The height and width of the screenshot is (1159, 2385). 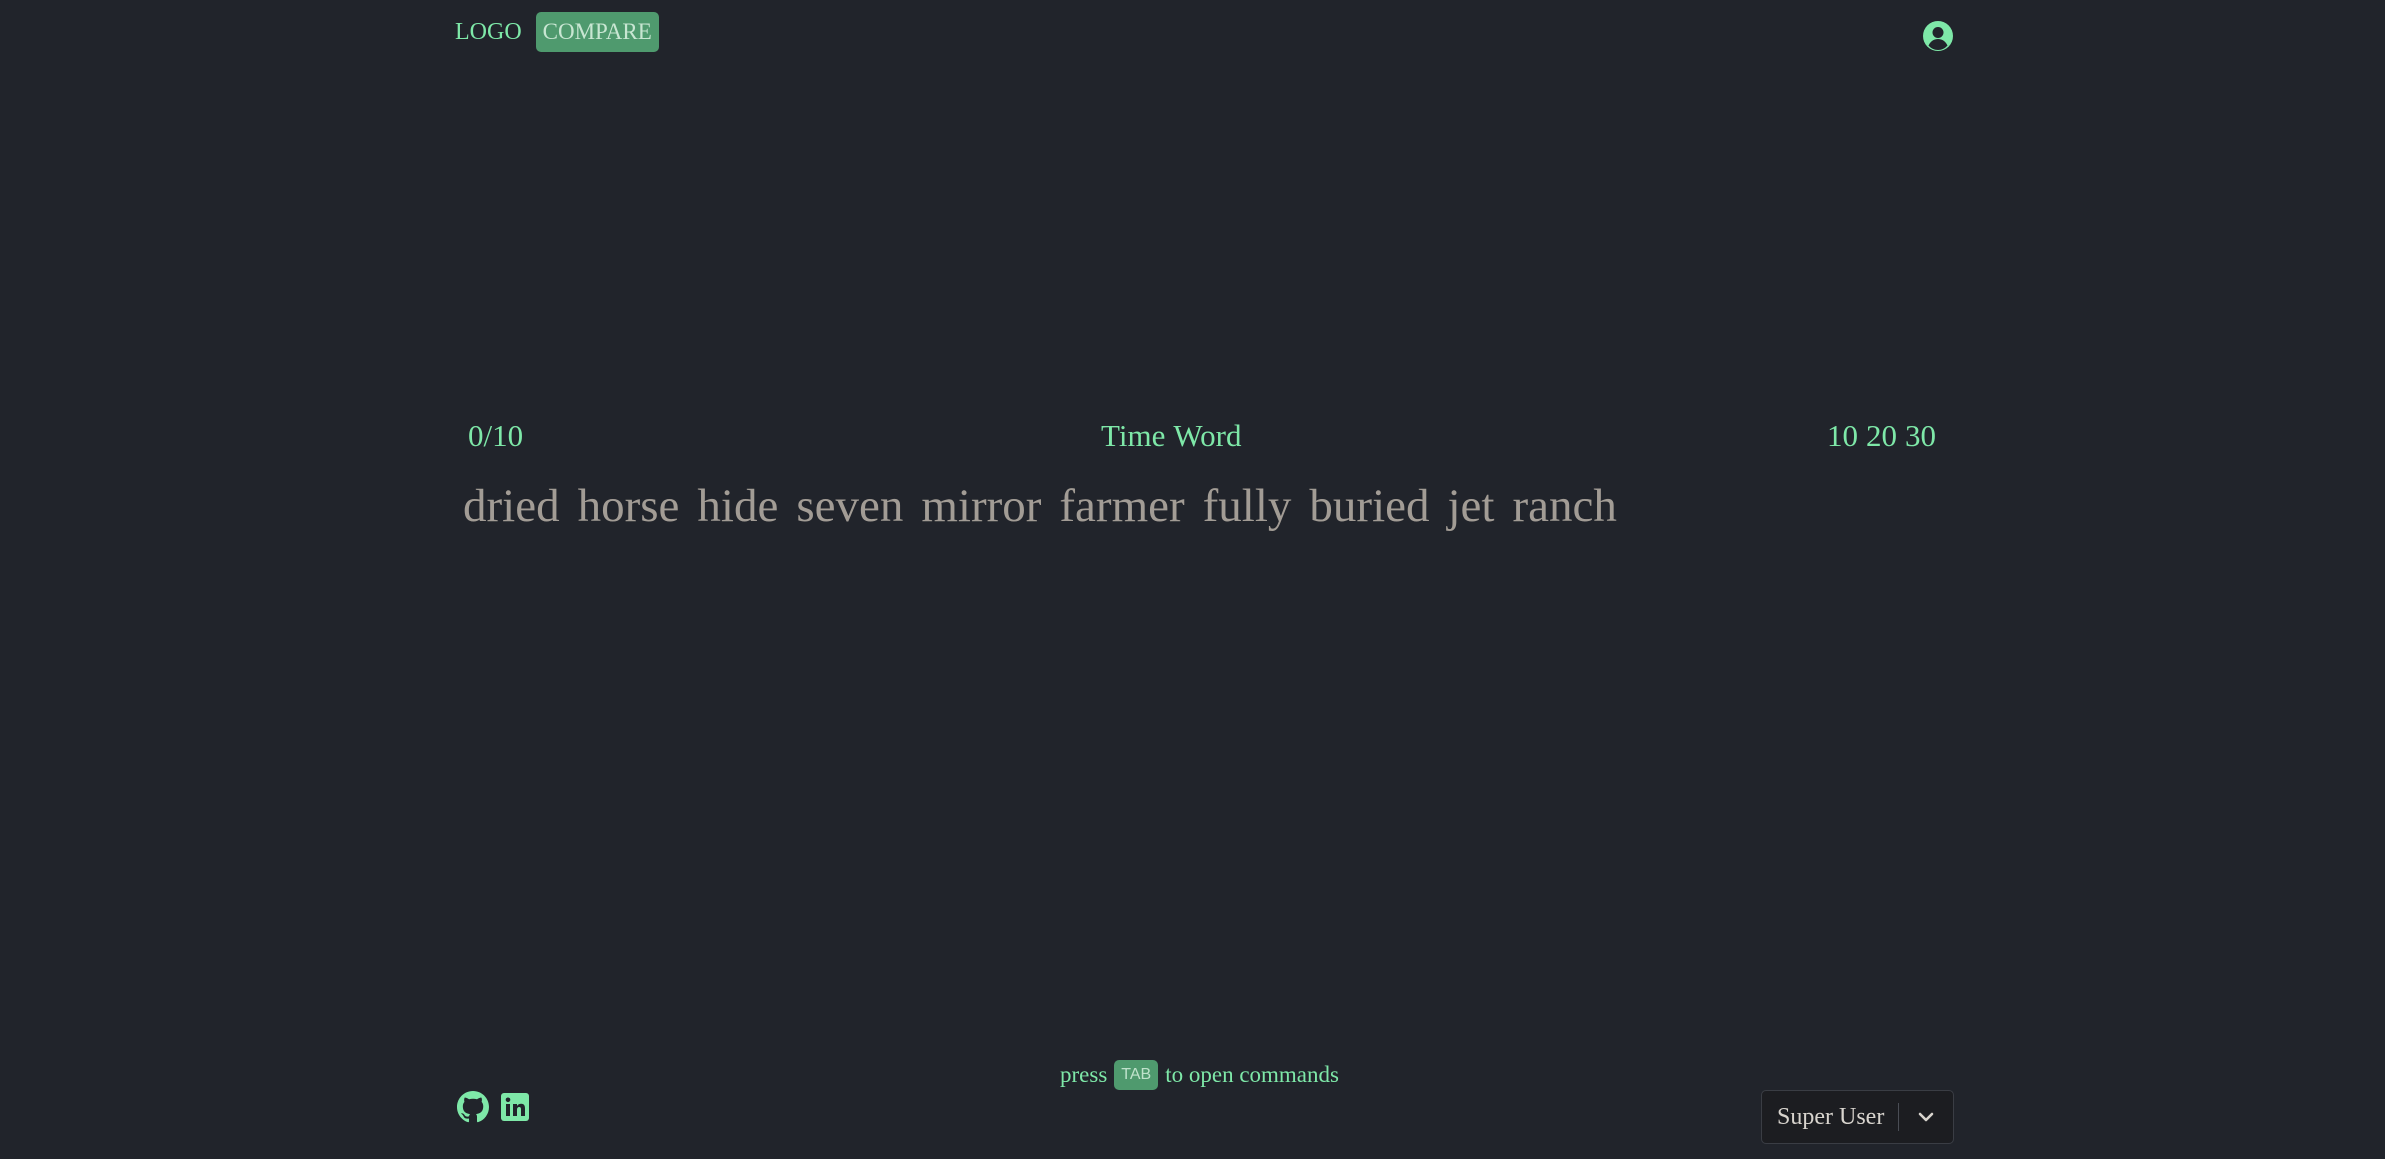 I want to click on user-select: Super User, so click(x=1857, y=1117).